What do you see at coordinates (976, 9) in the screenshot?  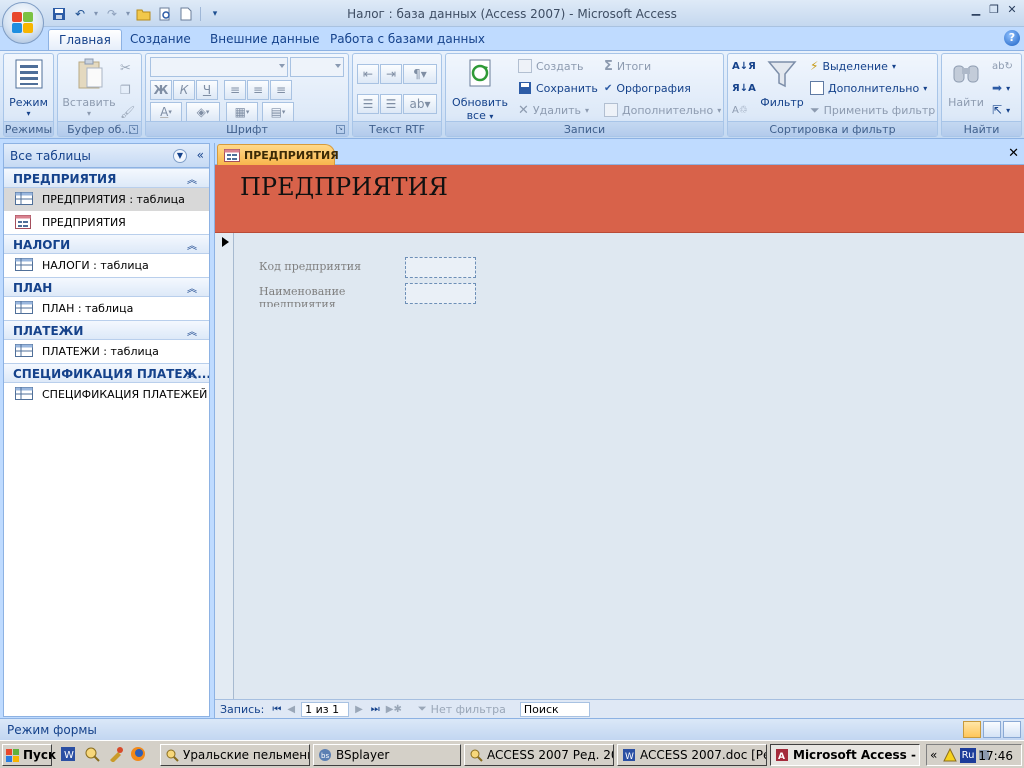 I see `minimize-icon: ▁` at bounding box center [976, 9].